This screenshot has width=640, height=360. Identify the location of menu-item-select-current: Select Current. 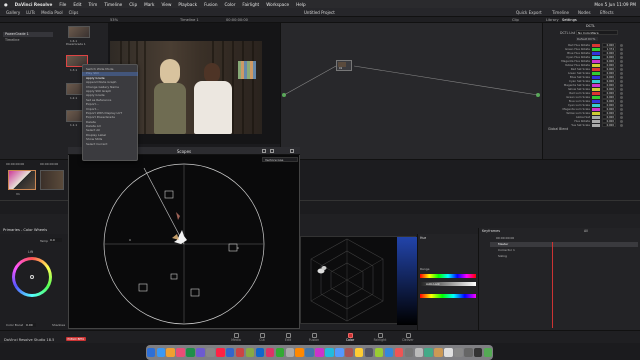
(110, 144).